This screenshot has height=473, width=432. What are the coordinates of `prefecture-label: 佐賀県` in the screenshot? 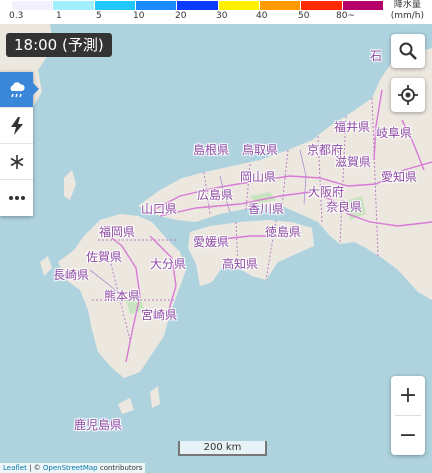 It's located at (104, 257).